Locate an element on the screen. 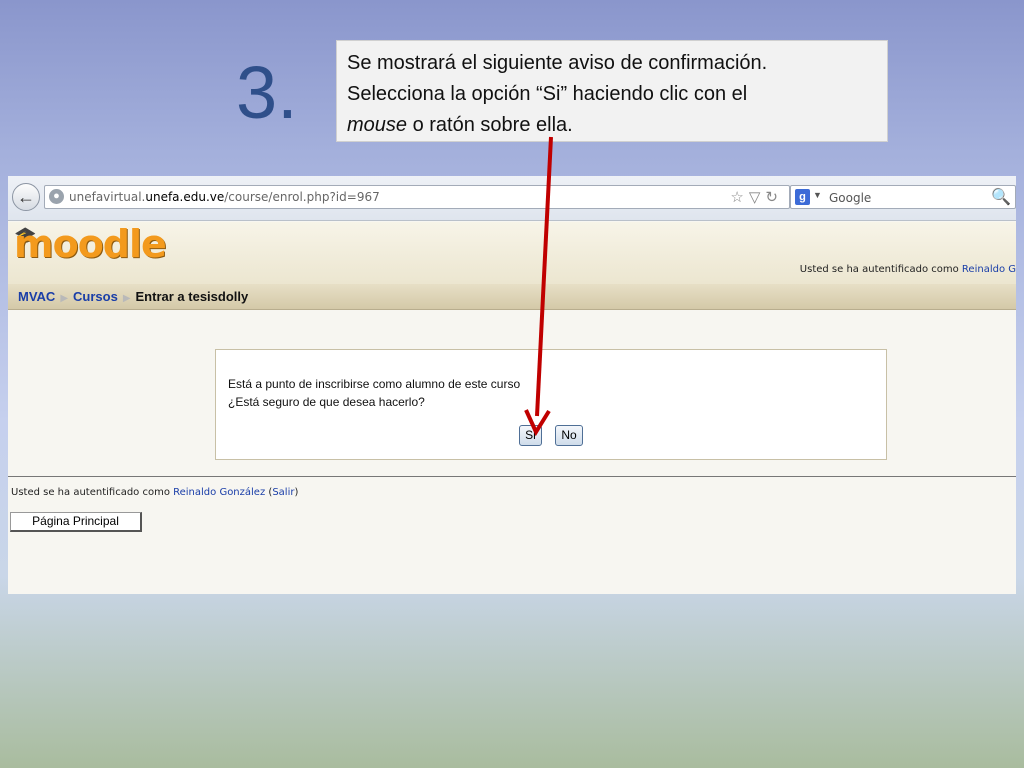  confirmation-question: ¿Está seguro de que desea hacerlo? is located at coordinates (326, 402).